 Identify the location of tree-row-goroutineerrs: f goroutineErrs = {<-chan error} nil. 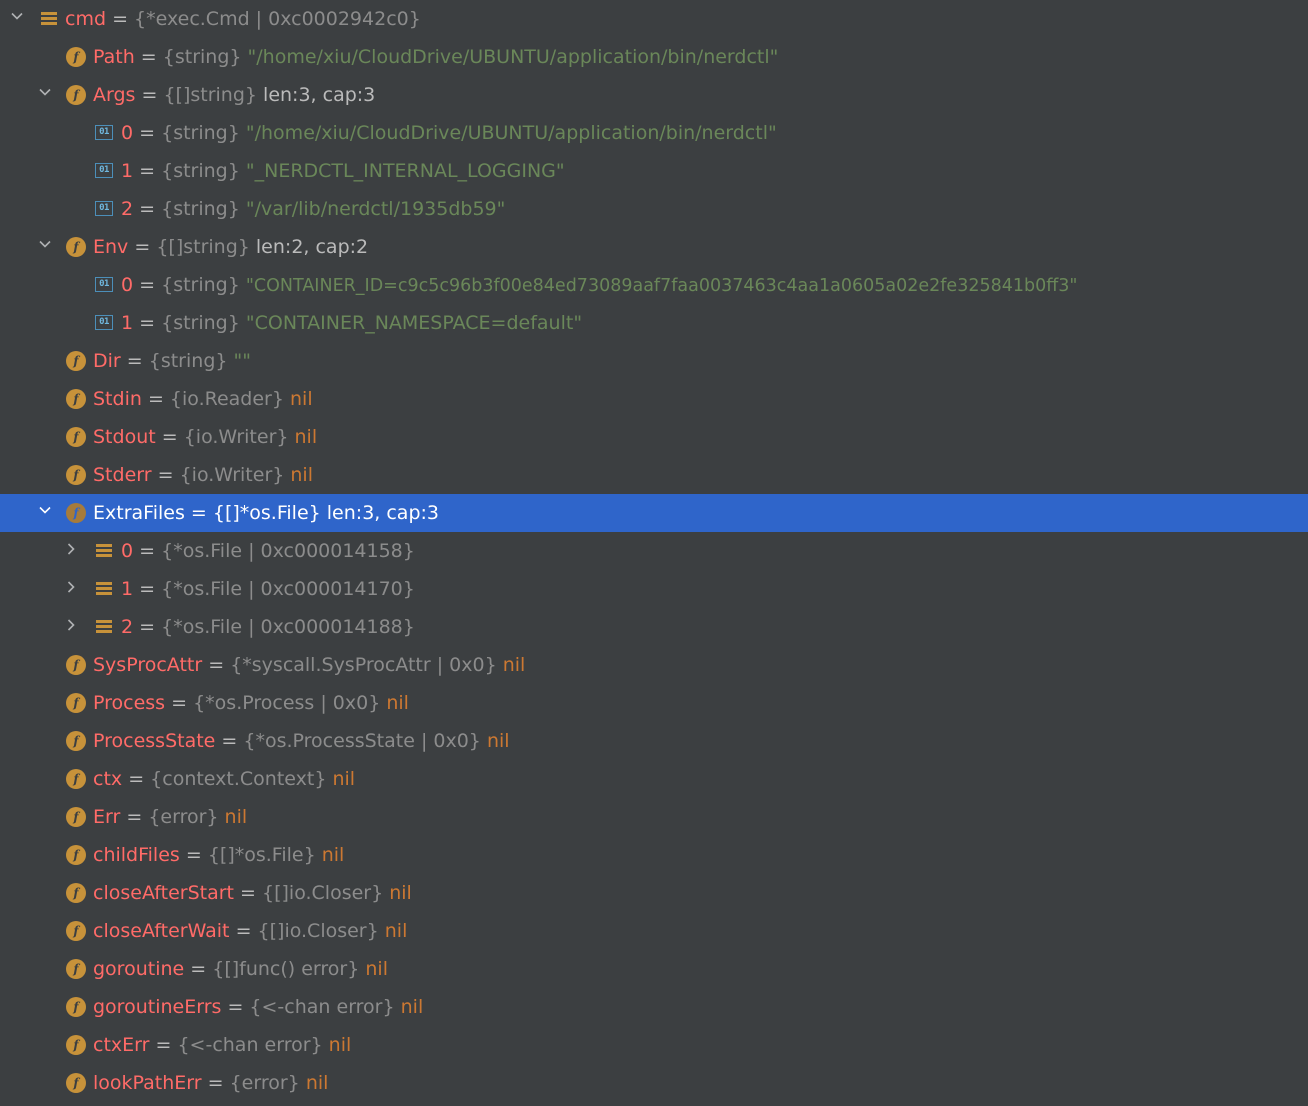
(654, 1007).